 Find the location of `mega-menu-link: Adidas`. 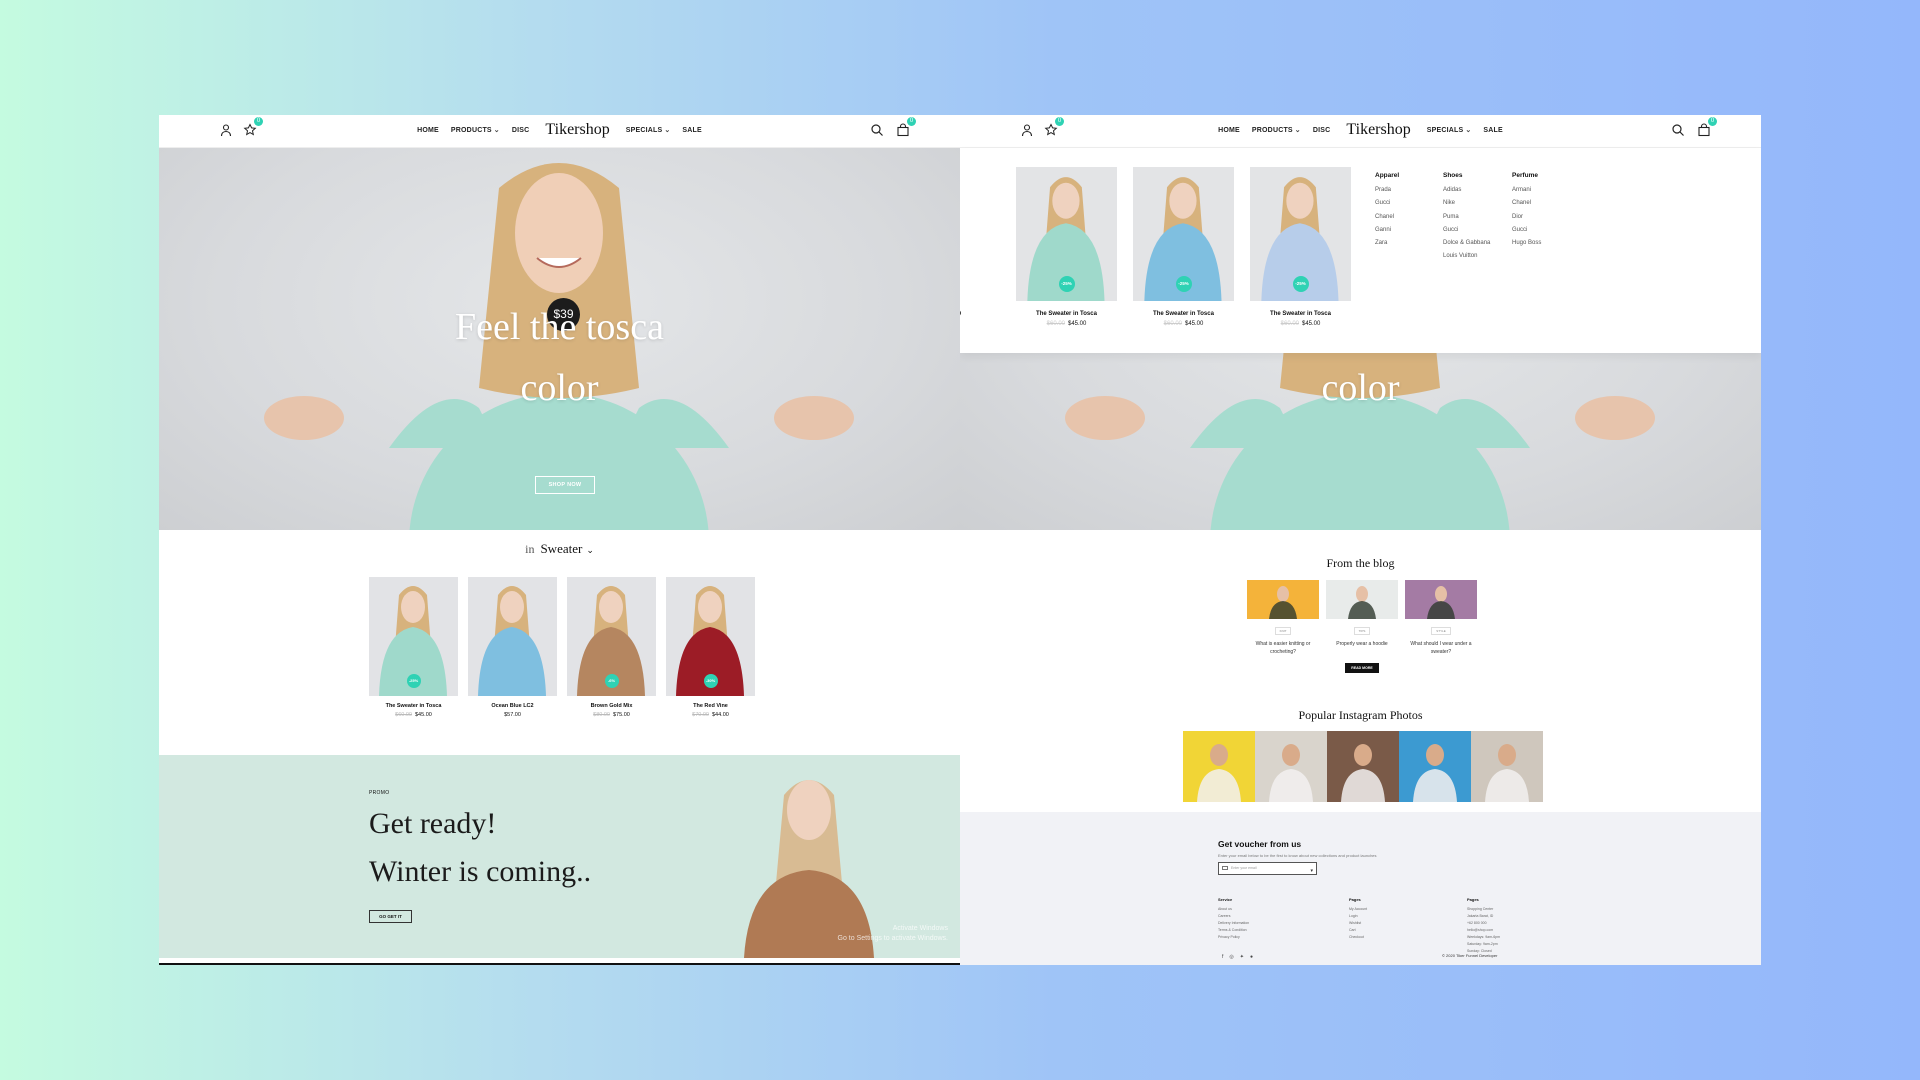

mega-menu-link: Adidas is located at coordinates (1466, 190).